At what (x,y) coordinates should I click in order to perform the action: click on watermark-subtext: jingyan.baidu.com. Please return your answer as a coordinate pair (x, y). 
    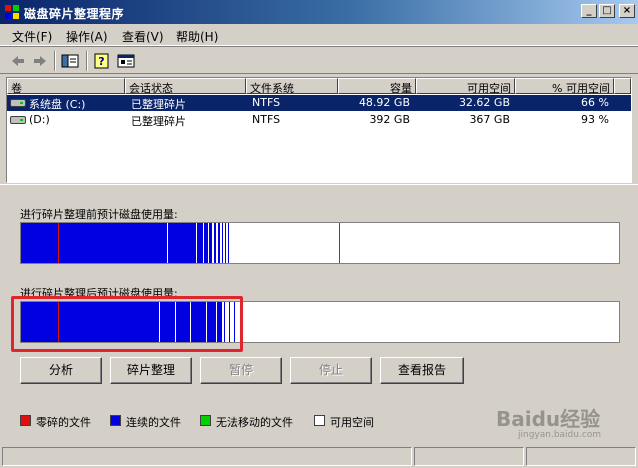
    Looking at the image, I should click on (559, 435).